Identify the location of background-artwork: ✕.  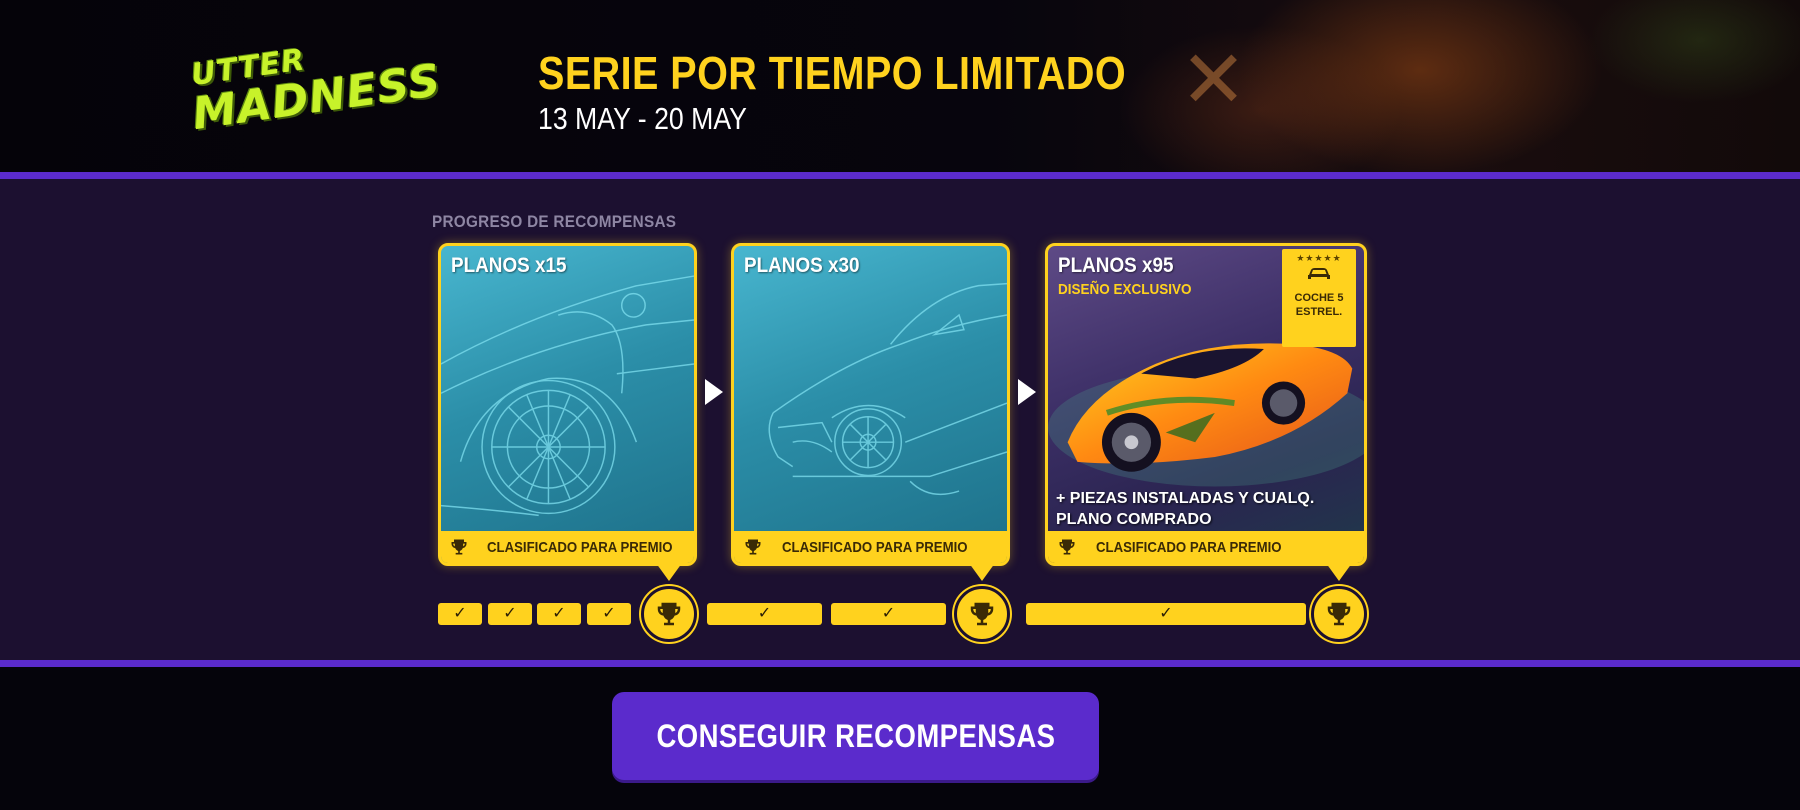
(1214, 79).